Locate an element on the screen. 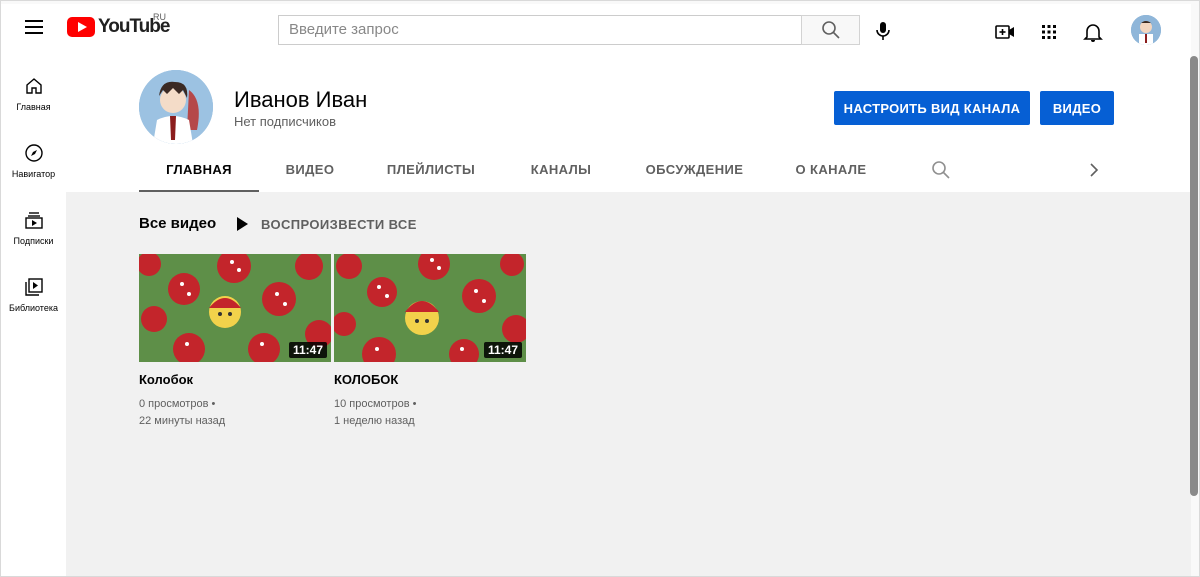 This screenshot has height=577, width=1200. sidebar-item-library: Библиотека is located at coordinates (33, 295).